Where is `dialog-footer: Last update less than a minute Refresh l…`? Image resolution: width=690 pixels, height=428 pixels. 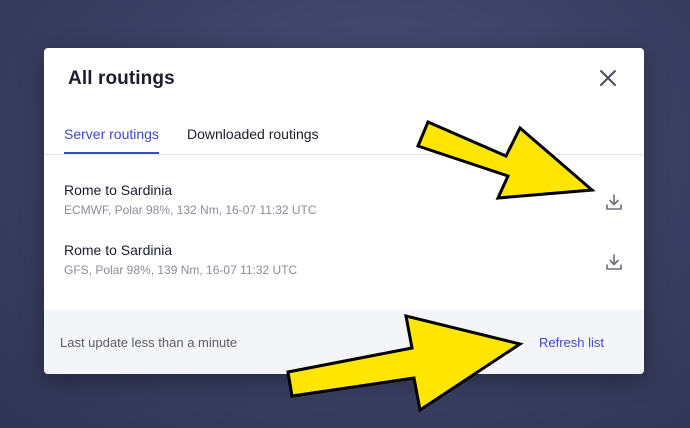 dialog-footer: Last update less than a minute Refresh l… is located at coordinates (344, 342).